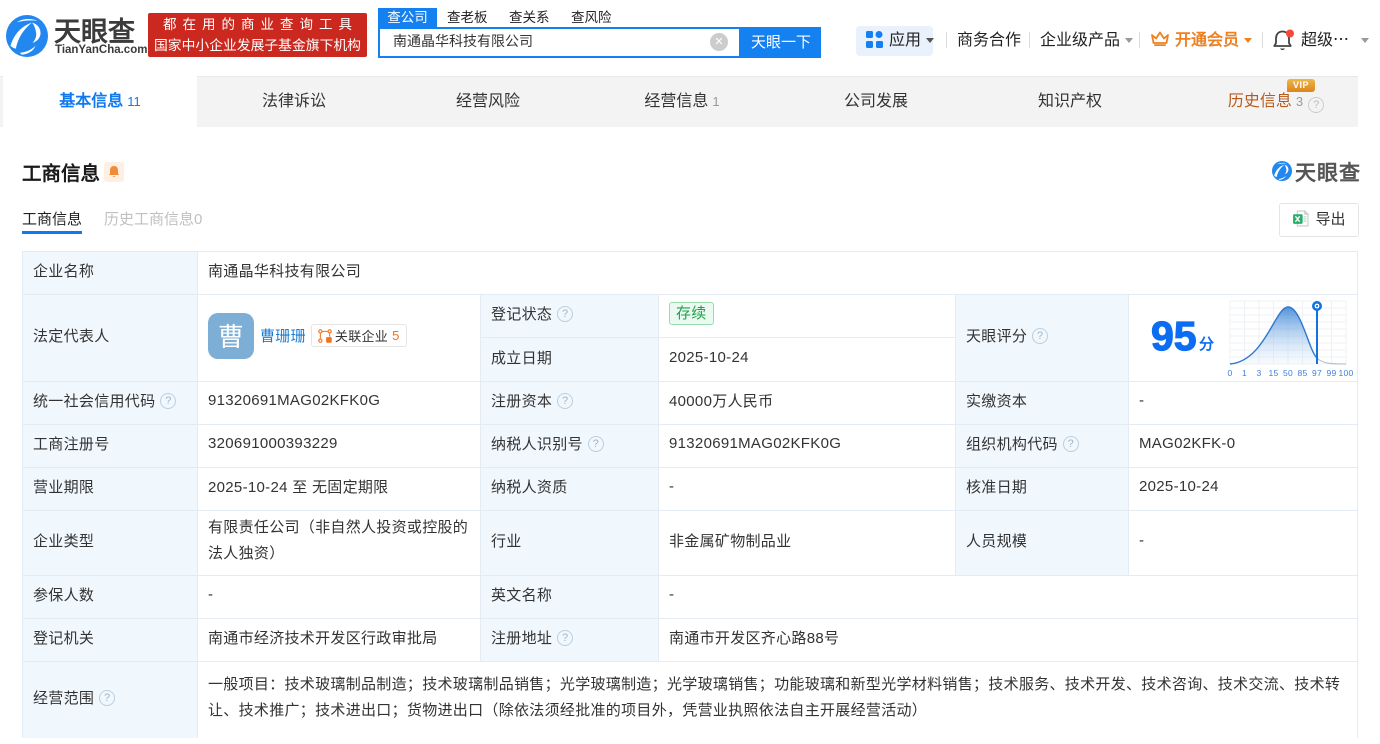 This screenshot has height=744, width=1380. Describe the element at coordinates (1331, 373) in the screenshot. I see `svg-text: 99` at that location.